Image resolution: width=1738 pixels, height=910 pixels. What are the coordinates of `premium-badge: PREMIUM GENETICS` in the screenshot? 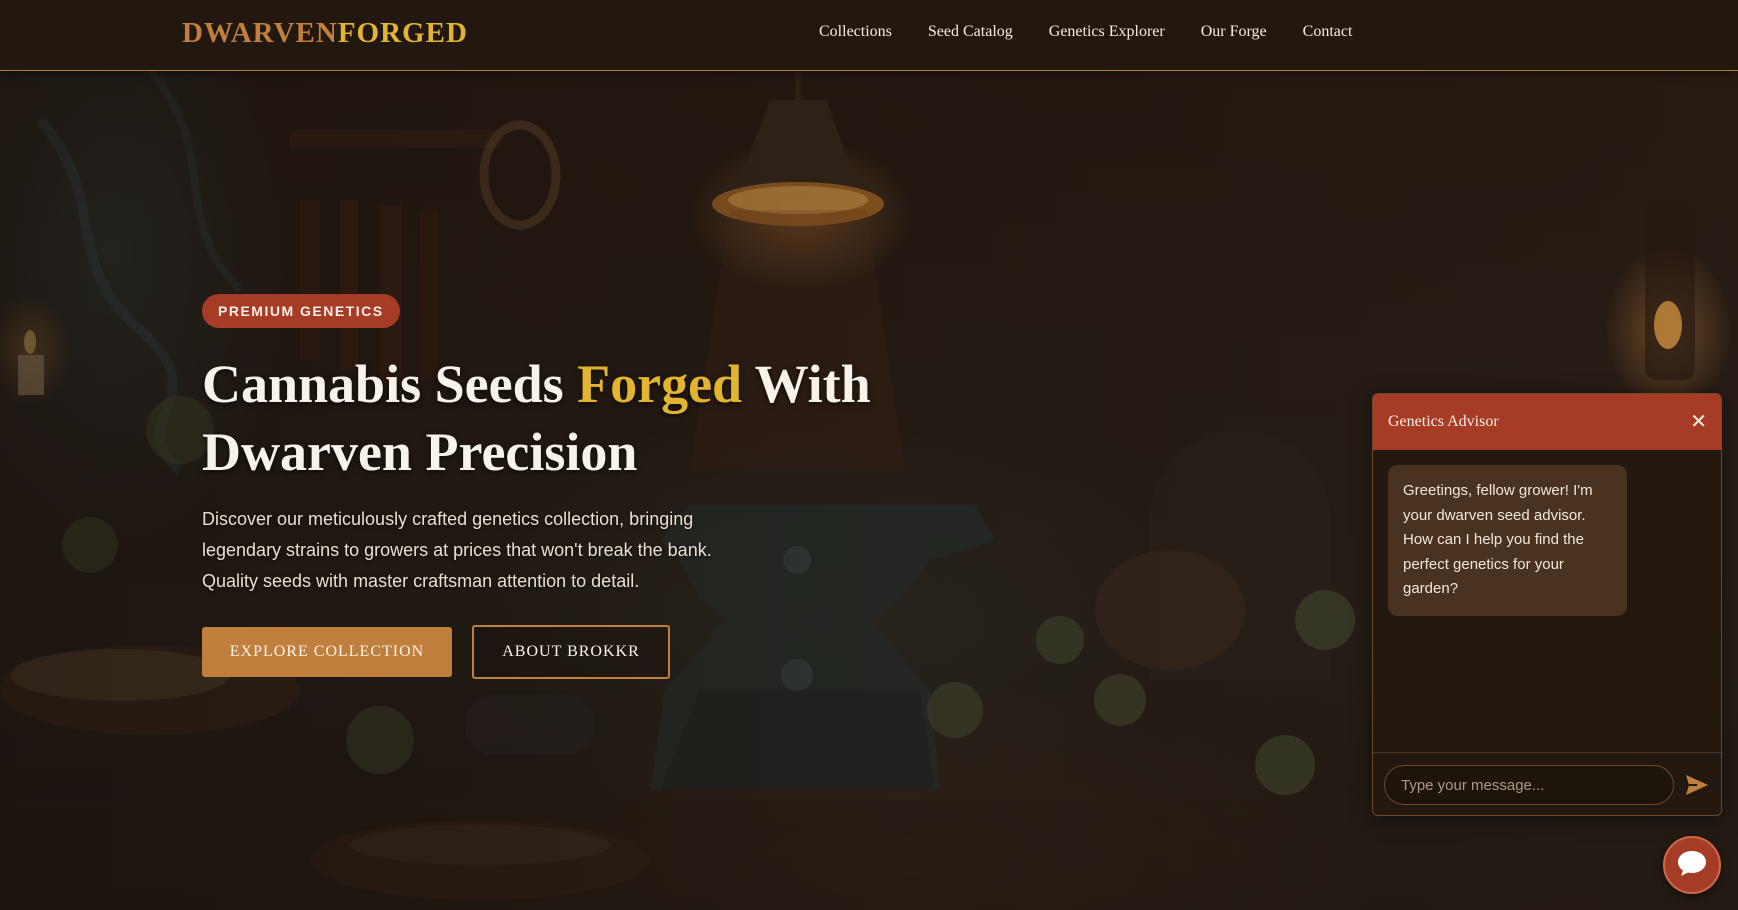 It's located at (301, 311).